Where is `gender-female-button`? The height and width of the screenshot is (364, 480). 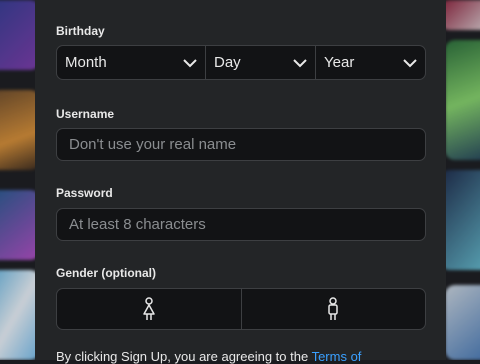
gender-female-button is located at coordinates (149, 309).